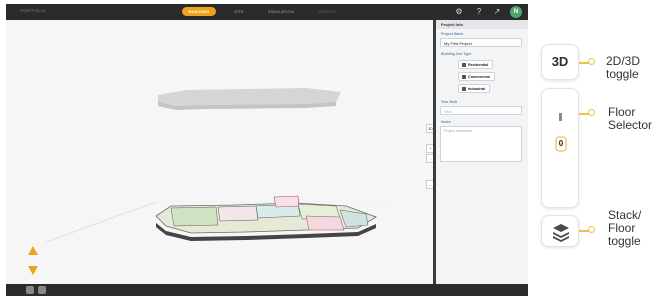 The image size is (665, 297). I want to click on toggle-3d-card: 3D, so click(560, 62).